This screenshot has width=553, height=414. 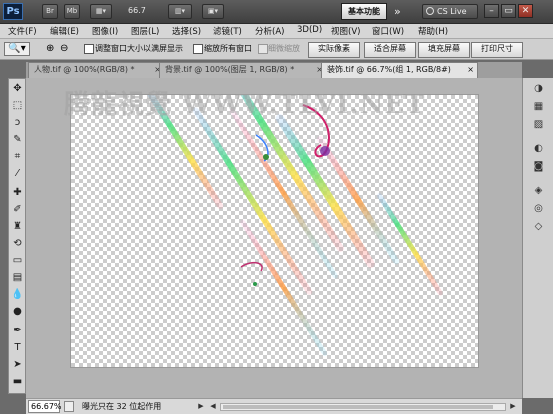 I want to click on panel-dock: ◑ ▦ ▨ ◐ ◙ ◈ ◎ ◇, so click(x=537, y=238).